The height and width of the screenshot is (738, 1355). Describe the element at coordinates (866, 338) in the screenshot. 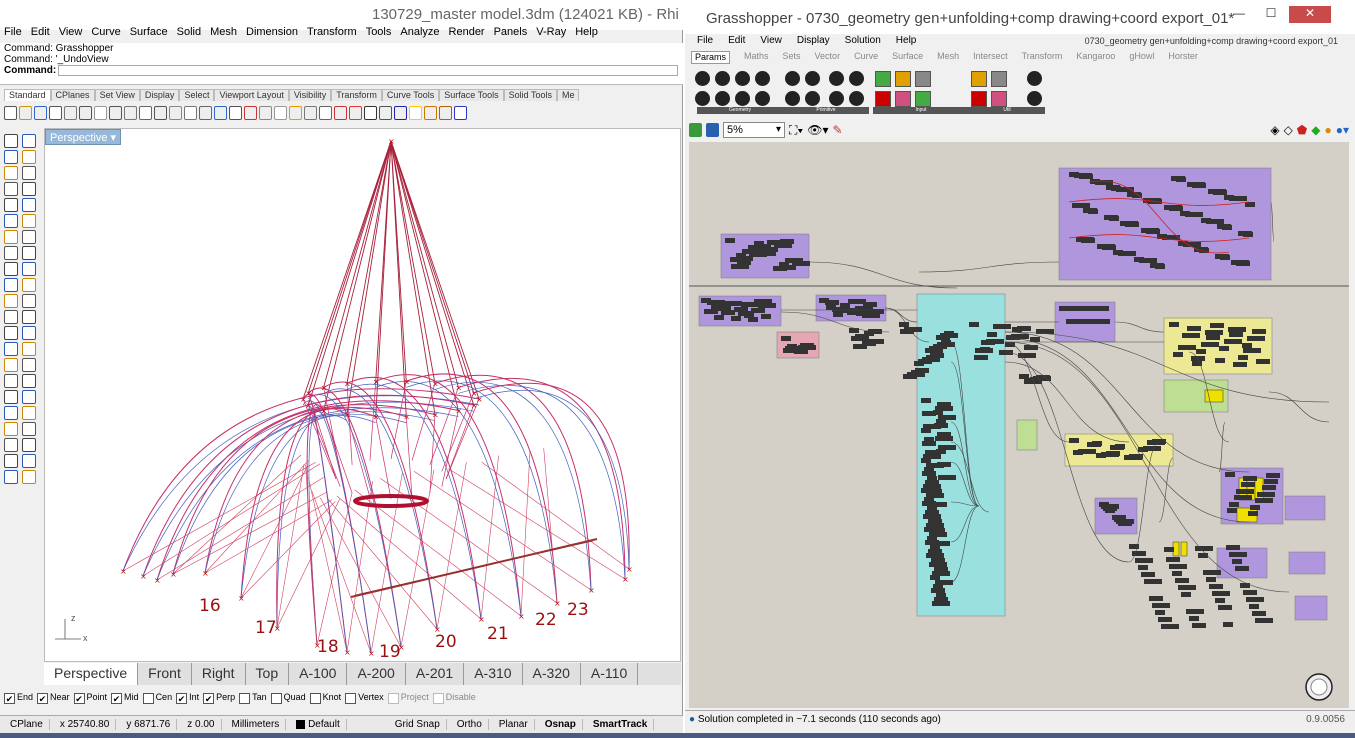

I see `cluster-green` at that location.